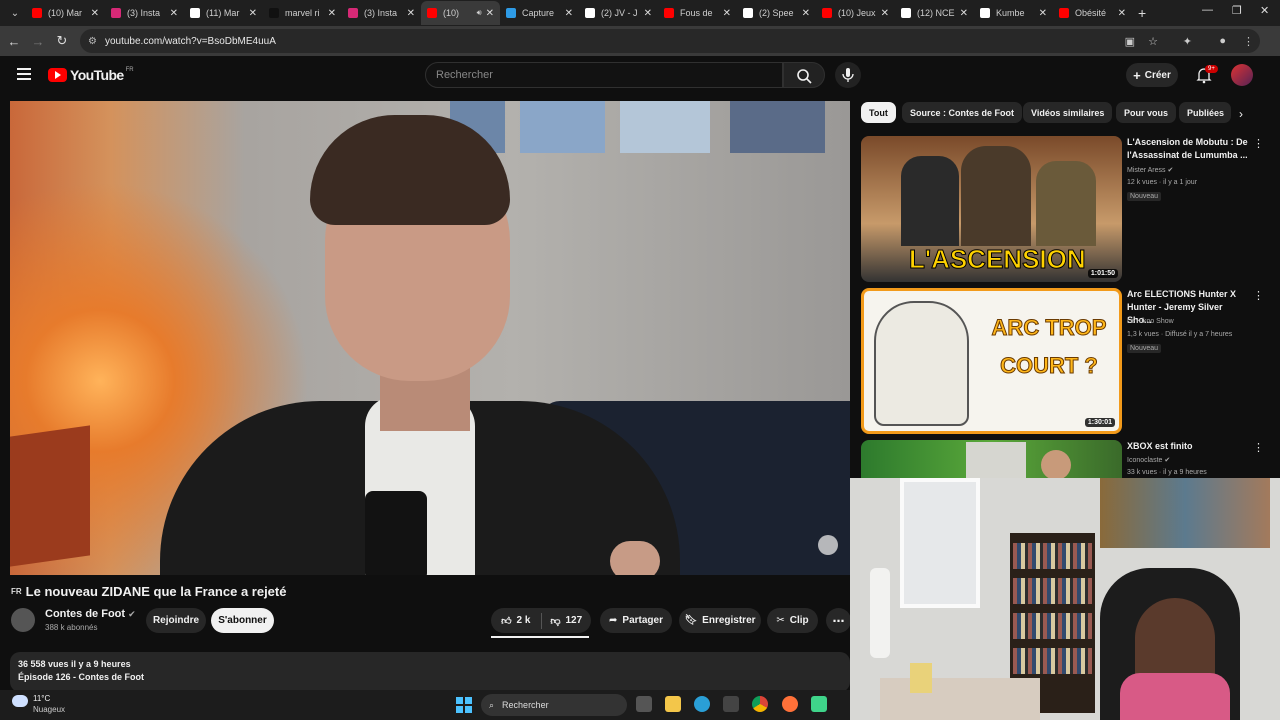  What do you see at coordinates (1242, 75) in the screenshot?
I see `account-avatar` at bounding box center [1242, 75].